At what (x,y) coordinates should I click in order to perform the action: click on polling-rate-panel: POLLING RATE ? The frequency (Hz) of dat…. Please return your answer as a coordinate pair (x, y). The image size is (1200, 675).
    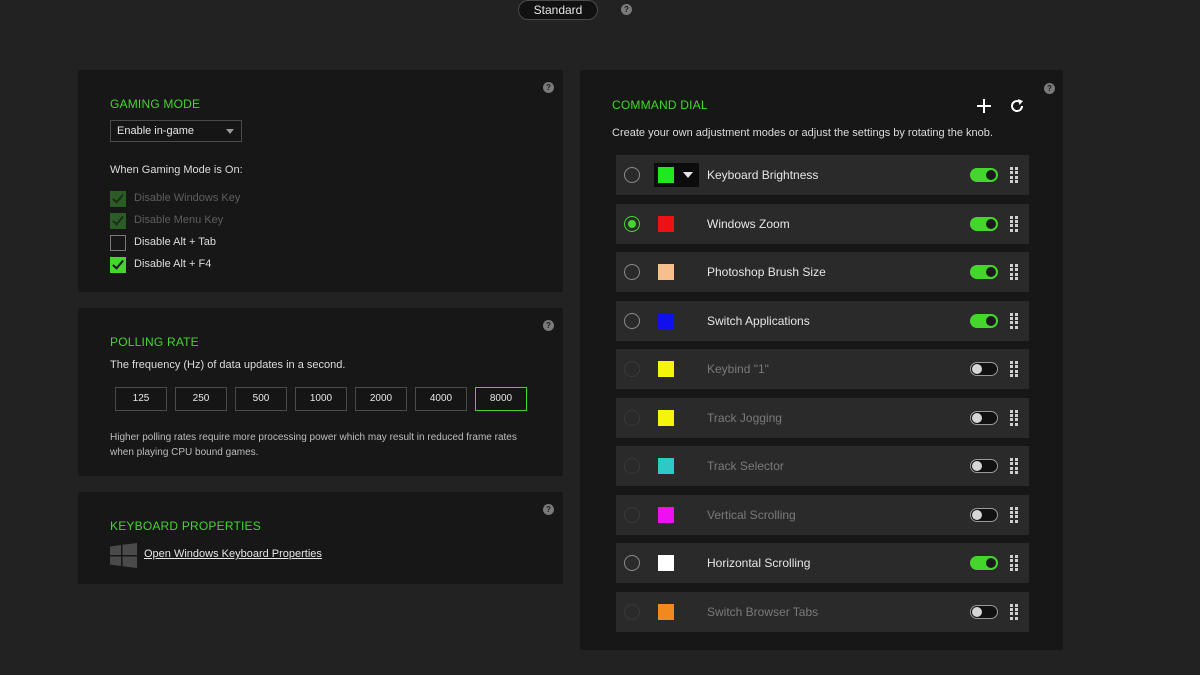
    Looking at the image, I should click on (320, 392).